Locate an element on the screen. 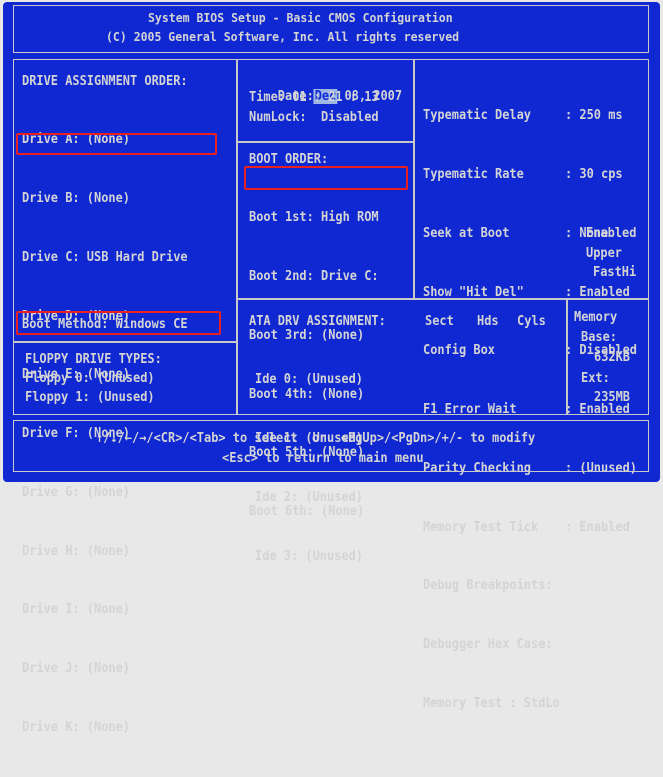 The height and width of the screenshot is (777, 663). debugger-hex-case-label: Debugger Hex Case: is located at coordinates (488, 645).